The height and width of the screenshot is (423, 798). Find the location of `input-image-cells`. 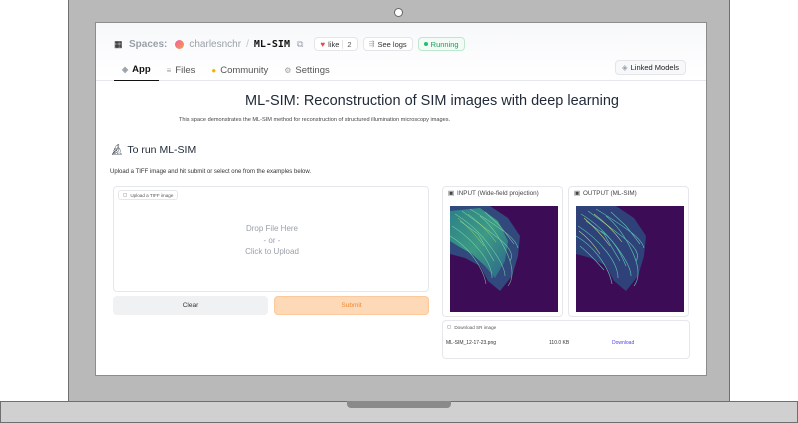

input-image-cells is located at coordinates (504, 259).